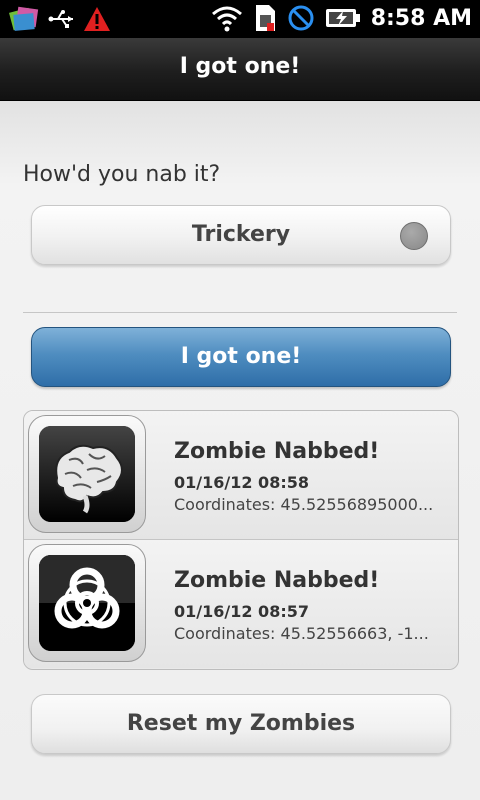  I want to click on reset-zombies-button: Reset my Zombies, so click(241, 724).